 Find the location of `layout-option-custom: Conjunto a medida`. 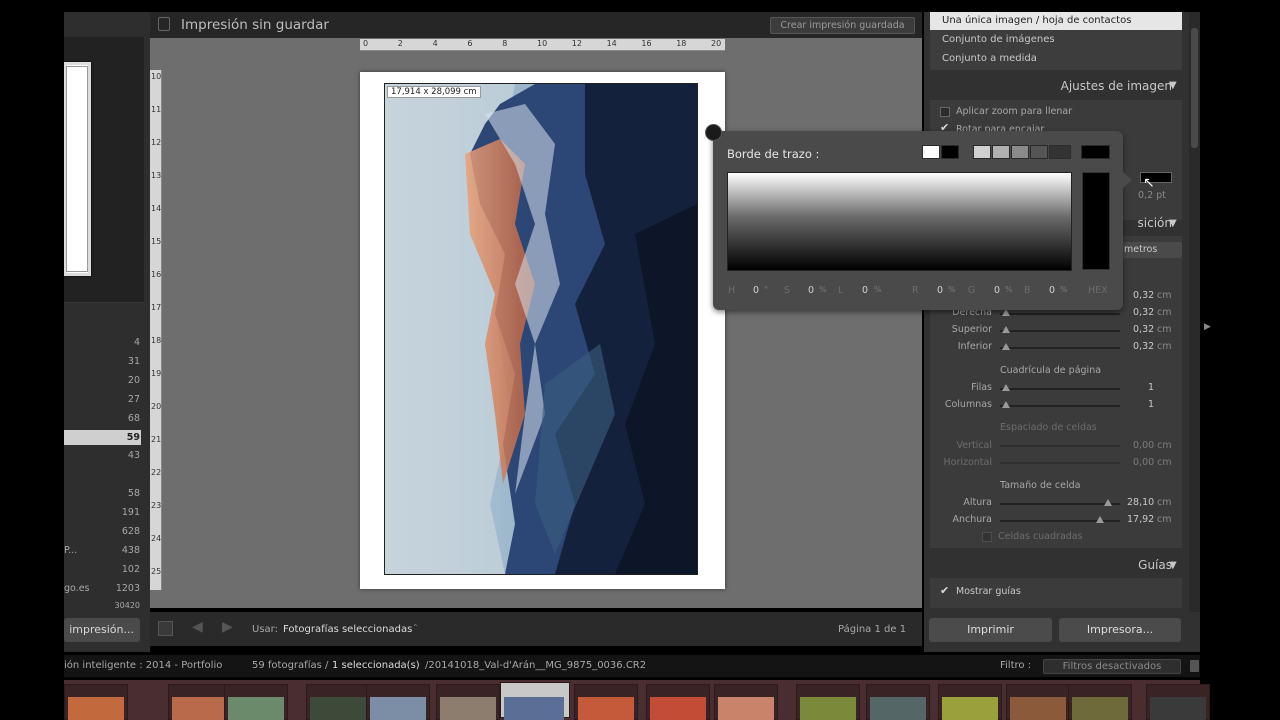

layout-option-custom: Conjunto a medida is located at coordinates (1056, 59).